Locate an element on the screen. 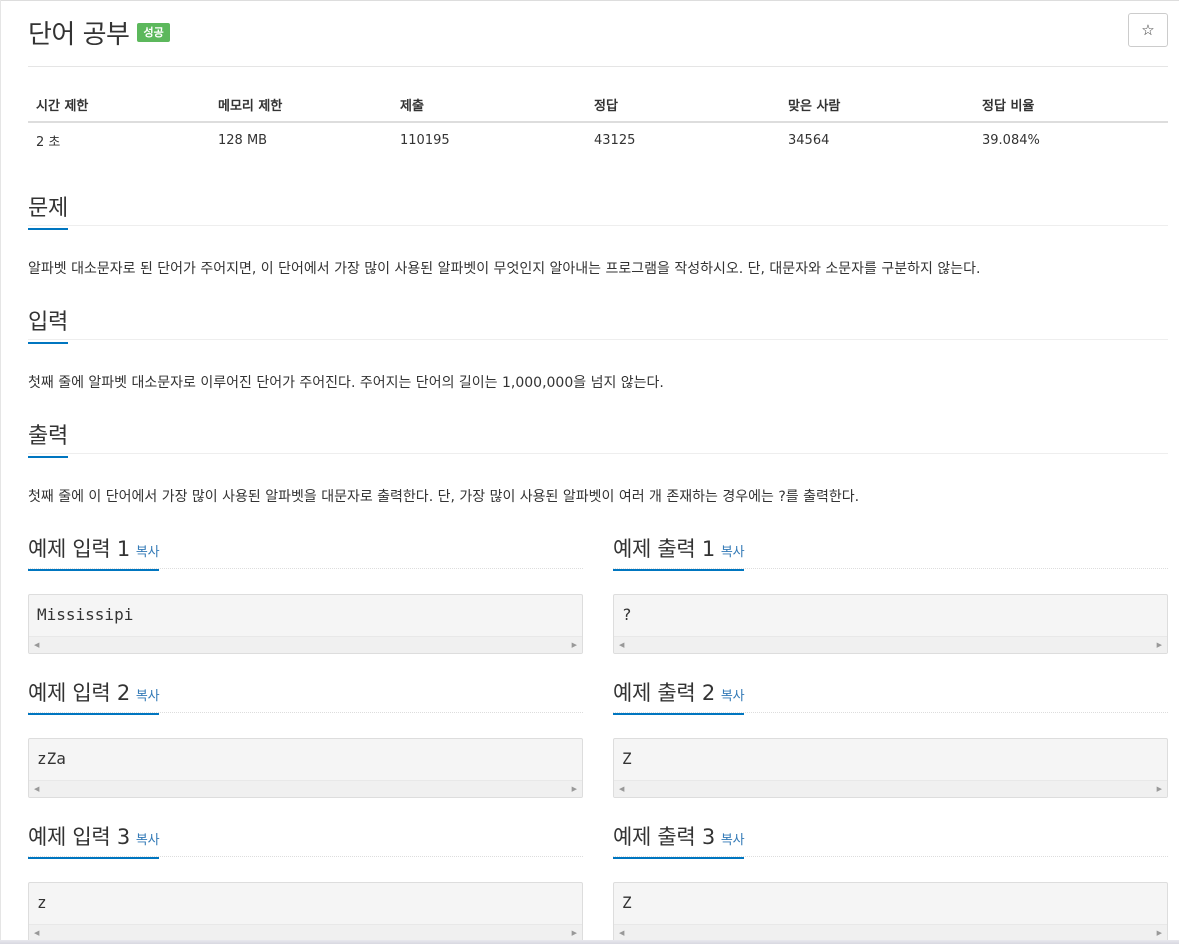 Image resolution: width=1179 pixels, height=944 pixels. problem-title: 단어 공부 is located at coordinates (79, 34).